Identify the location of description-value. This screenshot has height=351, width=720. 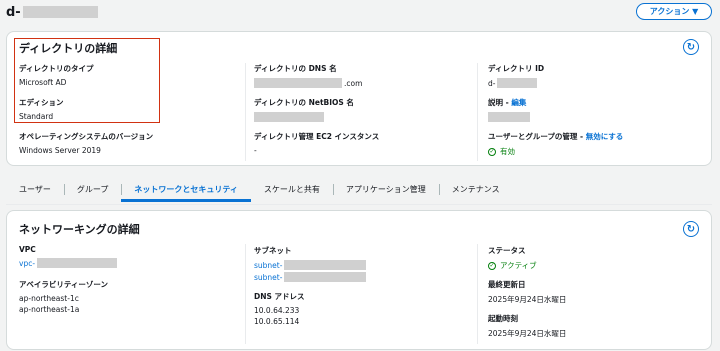
(509, 117).